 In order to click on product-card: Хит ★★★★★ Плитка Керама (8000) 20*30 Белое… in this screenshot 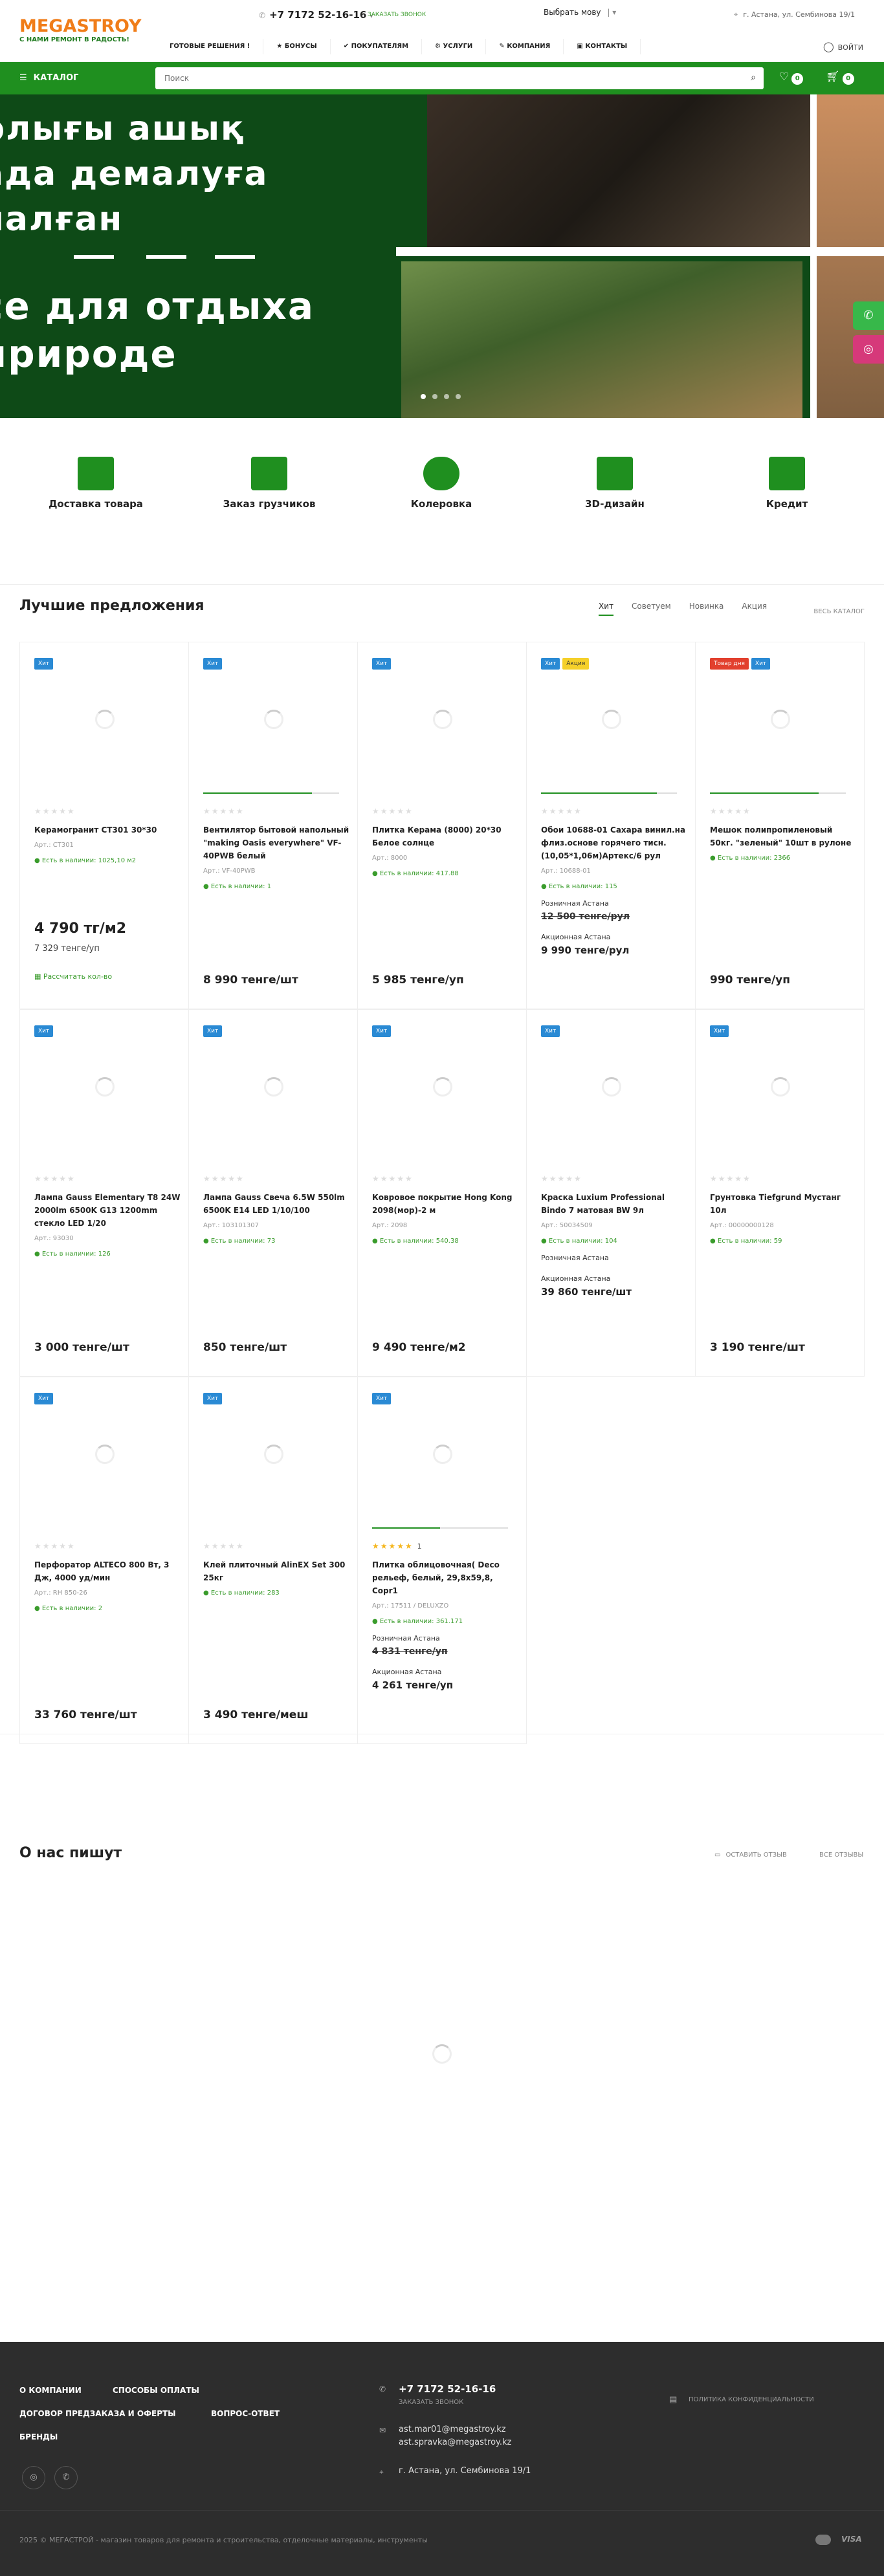, I will do `click(442, 826)`.